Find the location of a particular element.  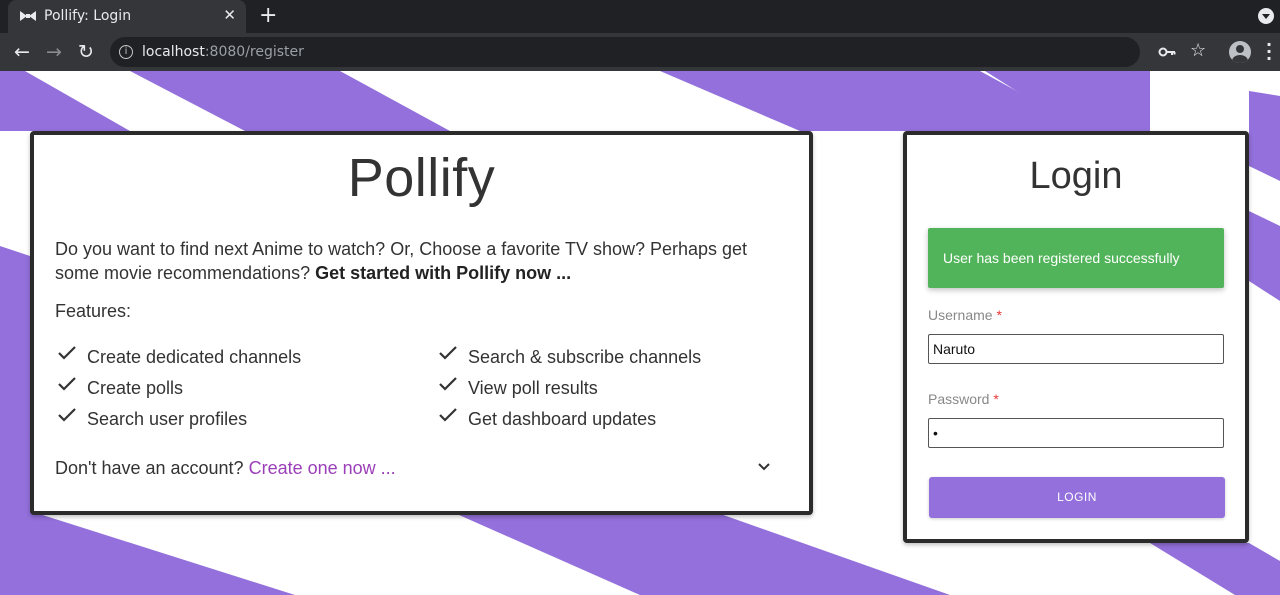

features-heading: Features: is located at coordinates (93, 311).